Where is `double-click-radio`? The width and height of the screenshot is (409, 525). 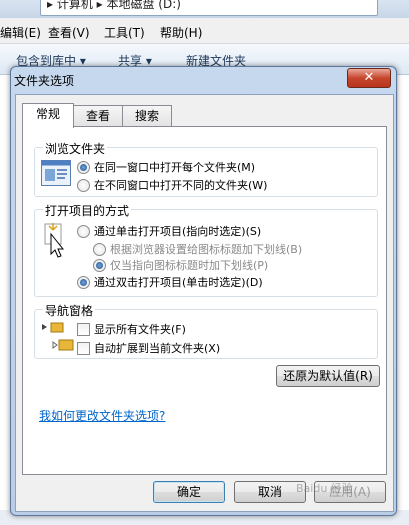
double-click-radio is located at coordinates (83, 282).